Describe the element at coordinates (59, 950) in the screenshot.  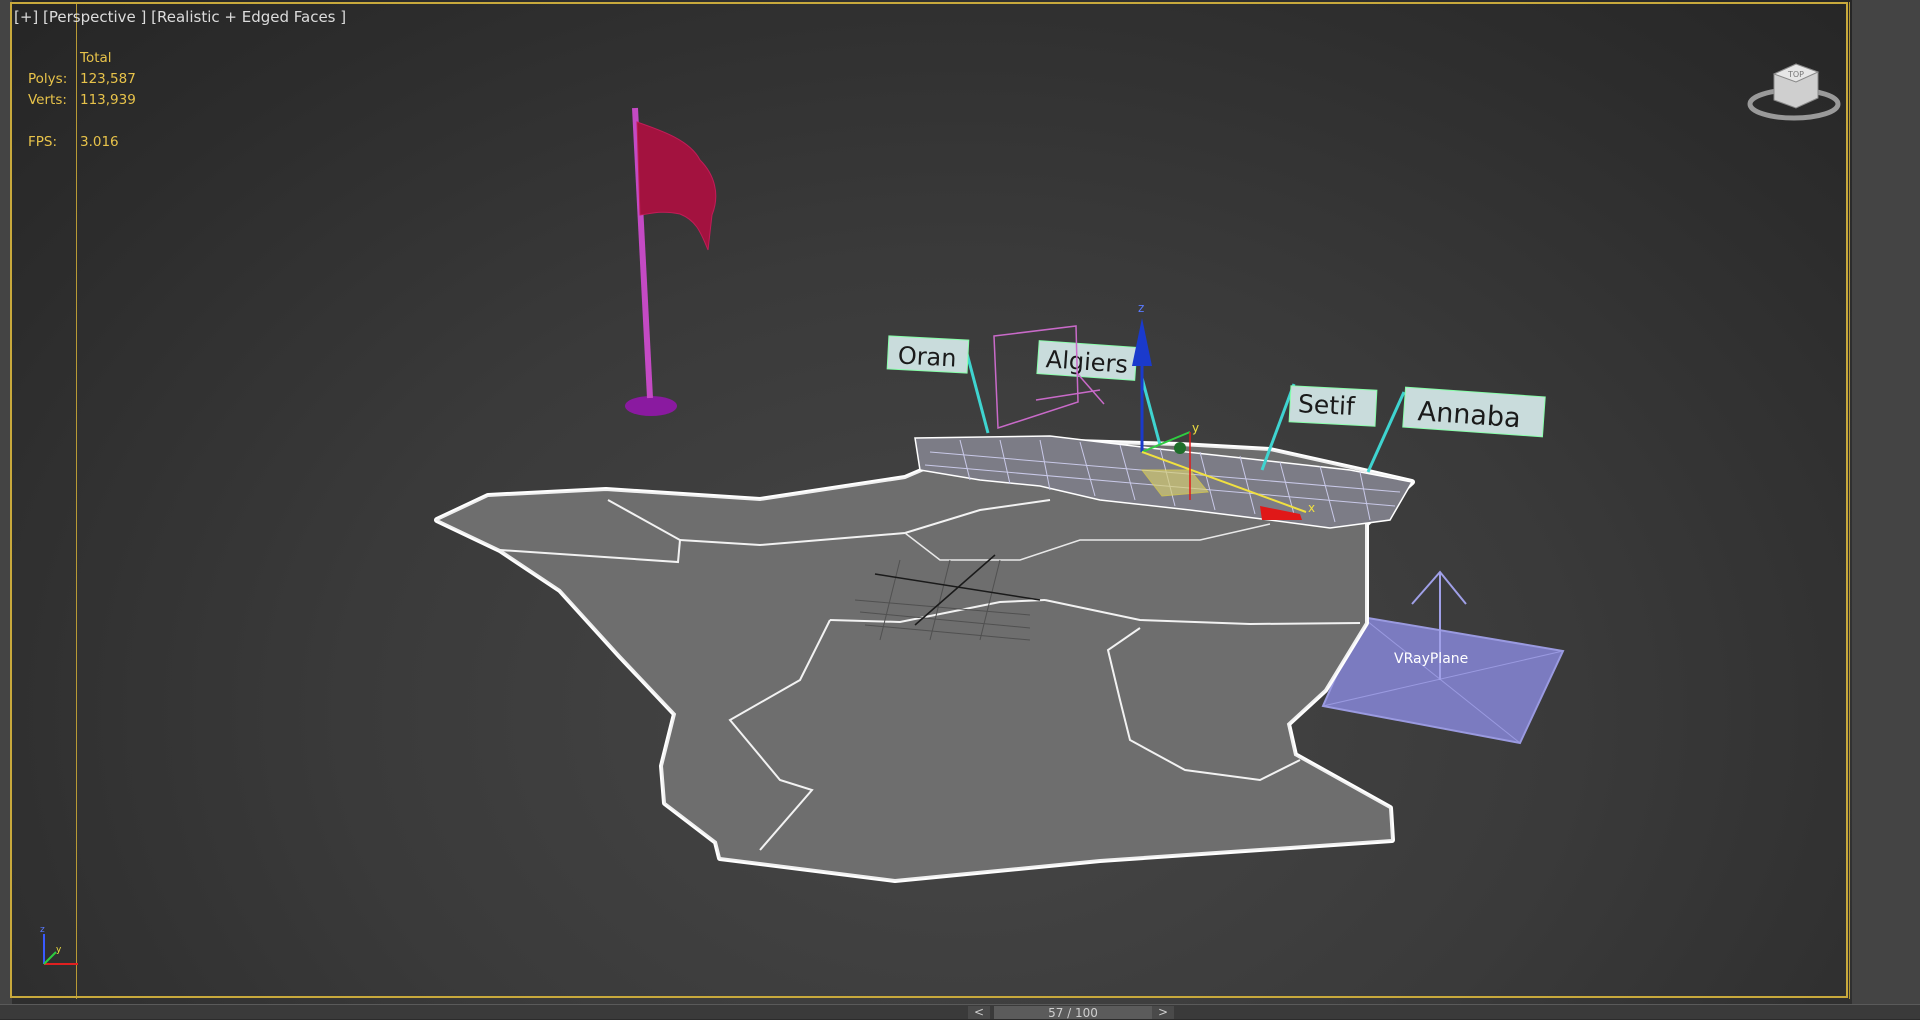
I see `tripod-y-label: y` at that location.